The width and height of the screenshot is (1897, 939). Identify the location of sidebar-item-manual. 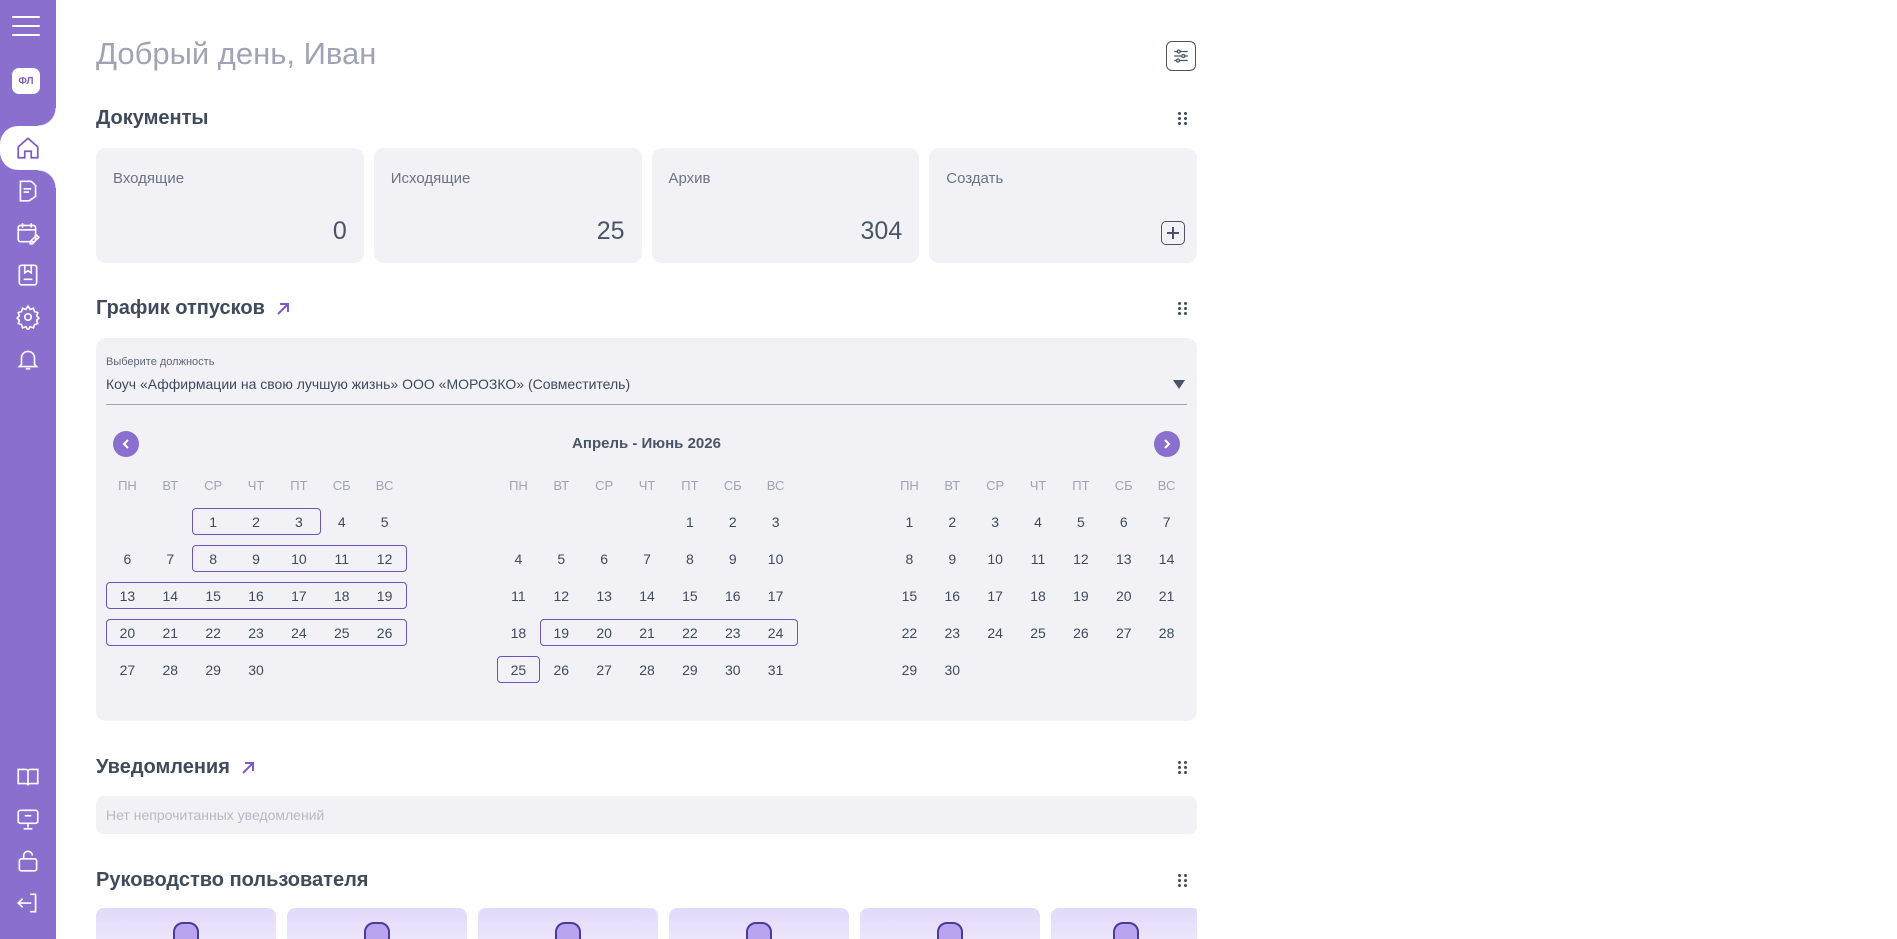
(28, 777).